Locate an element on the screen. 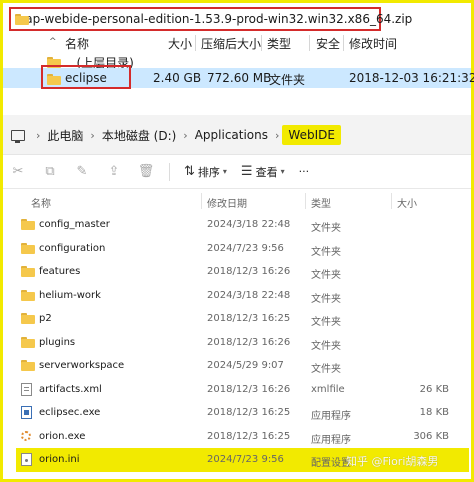  sort-button: ⇅ 排序 ▾ is located at coordinates (205, 172).